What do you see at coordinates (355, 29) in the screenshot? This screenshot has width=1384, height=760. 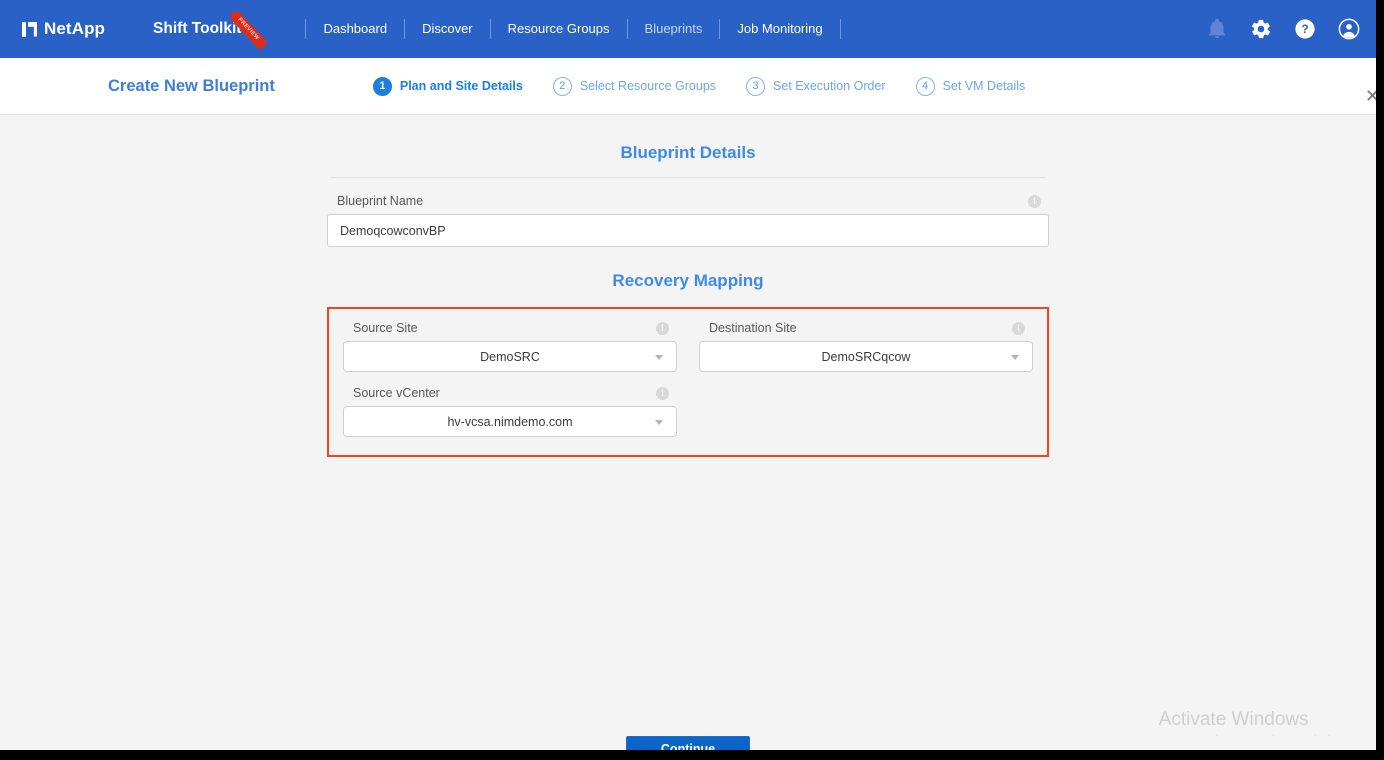 I see `nav-item-dashboard: Dashboard` at bounding box center [355, 29].